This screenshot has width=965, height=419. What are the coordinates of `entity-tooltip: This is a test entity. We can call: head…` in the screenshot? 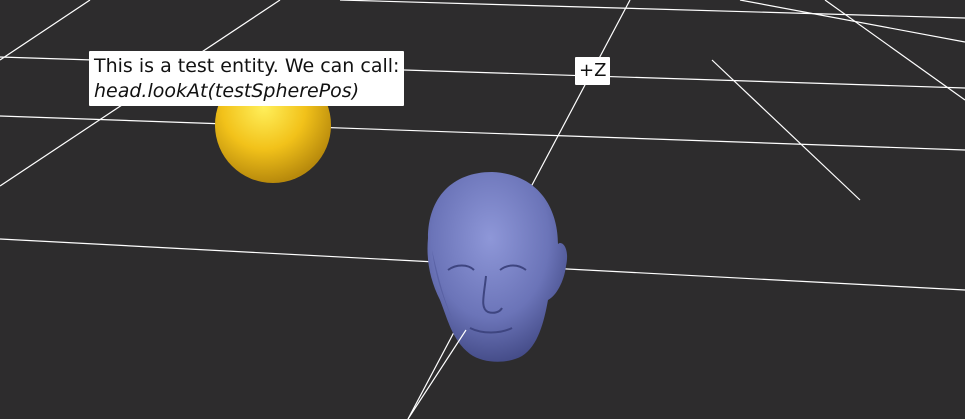 It's located at (247, 78).